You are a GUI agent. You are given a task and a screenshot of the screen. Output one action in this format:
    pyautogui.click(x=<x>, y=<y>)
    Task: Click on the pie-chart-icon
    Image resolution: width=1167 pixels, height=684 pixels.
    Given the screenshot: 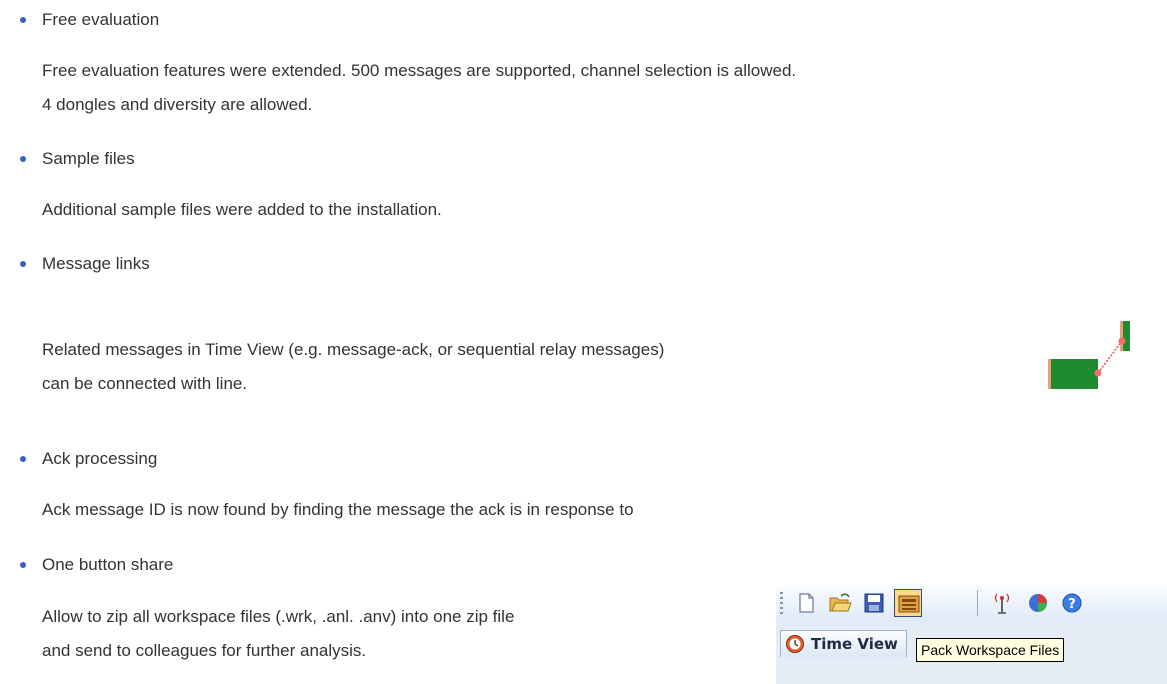 What is the action you would take?
    pyautogui.click(x=1038, y=603)
    